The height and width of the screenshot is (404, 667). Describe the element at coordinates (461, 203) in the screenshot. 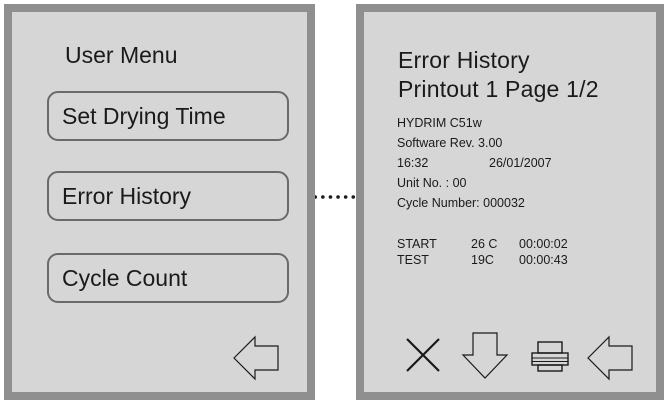

I see `cycle-number: Cycle Number: 000032` at that location.